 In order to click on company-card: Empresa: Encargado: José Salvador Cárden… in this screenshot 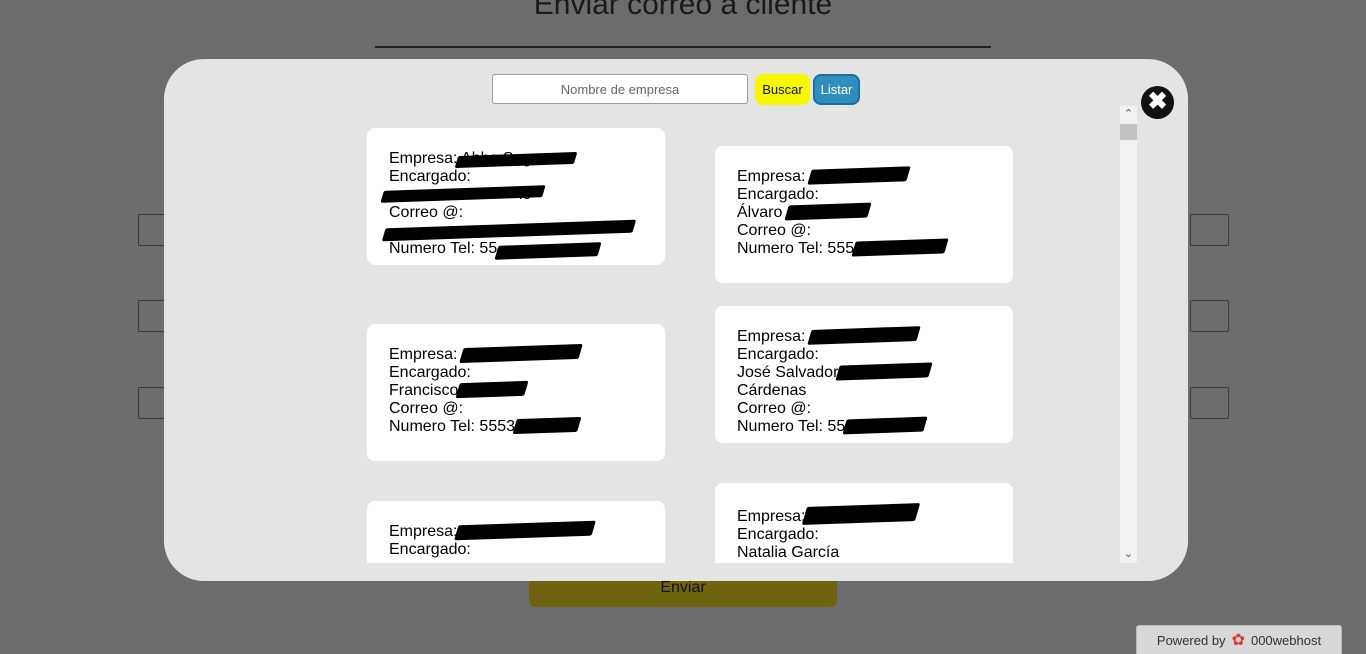, I will do `click(864, 374)`.